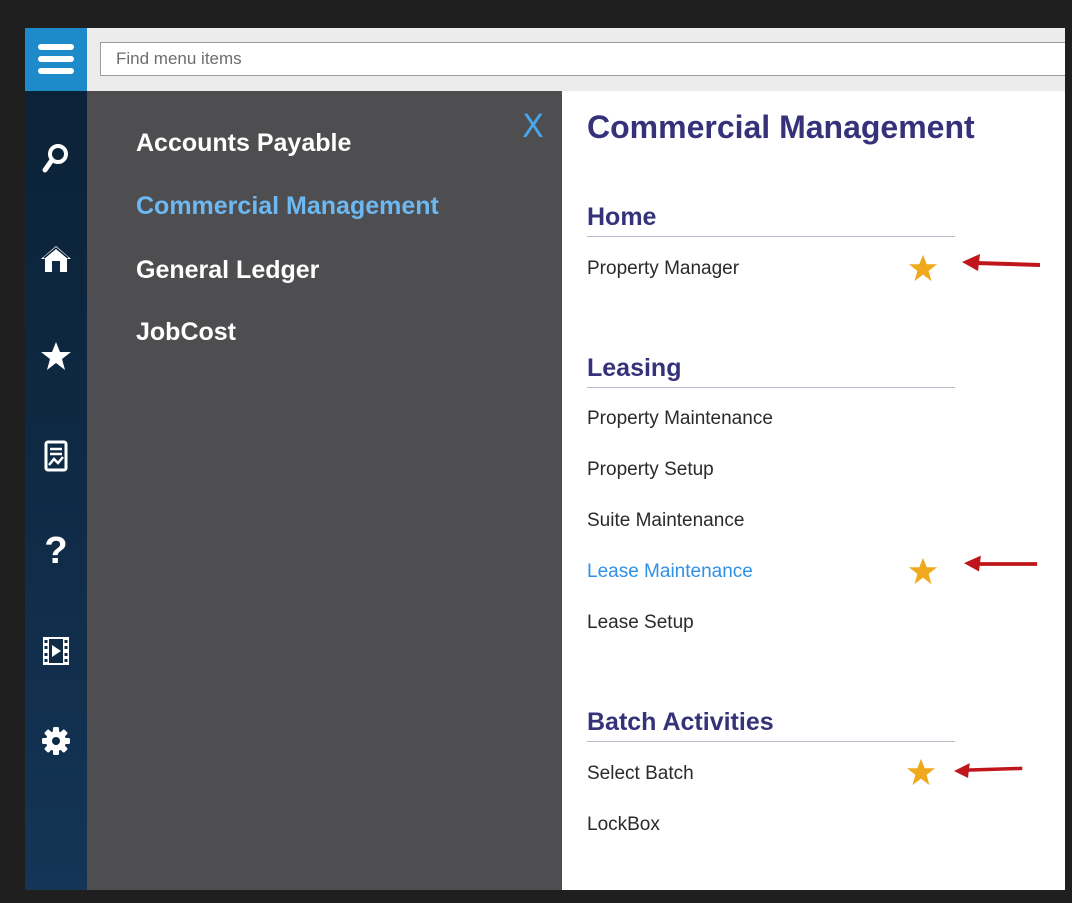  I want to click on top-bar, so click(576, 59).